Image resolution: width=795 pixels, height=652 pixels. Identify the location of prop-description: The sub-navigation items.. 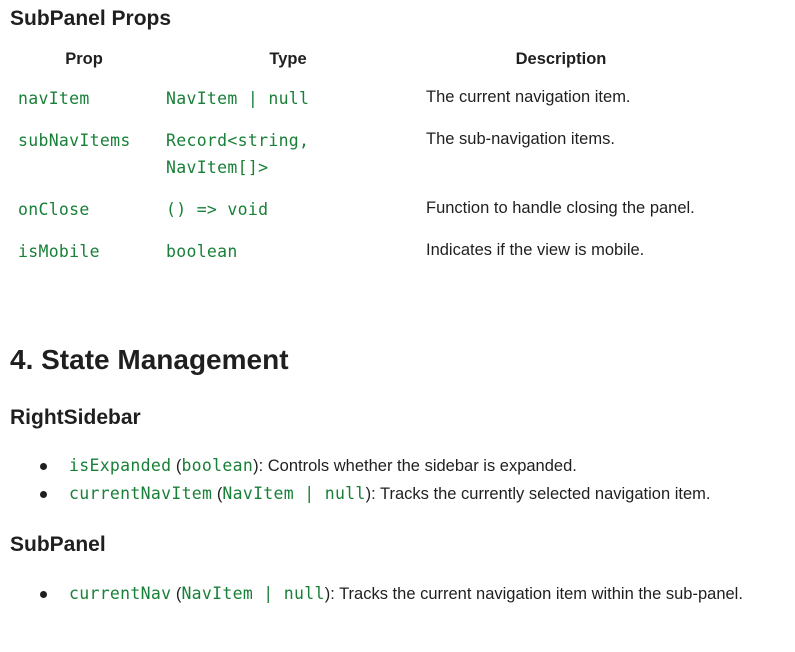
(520, 139).